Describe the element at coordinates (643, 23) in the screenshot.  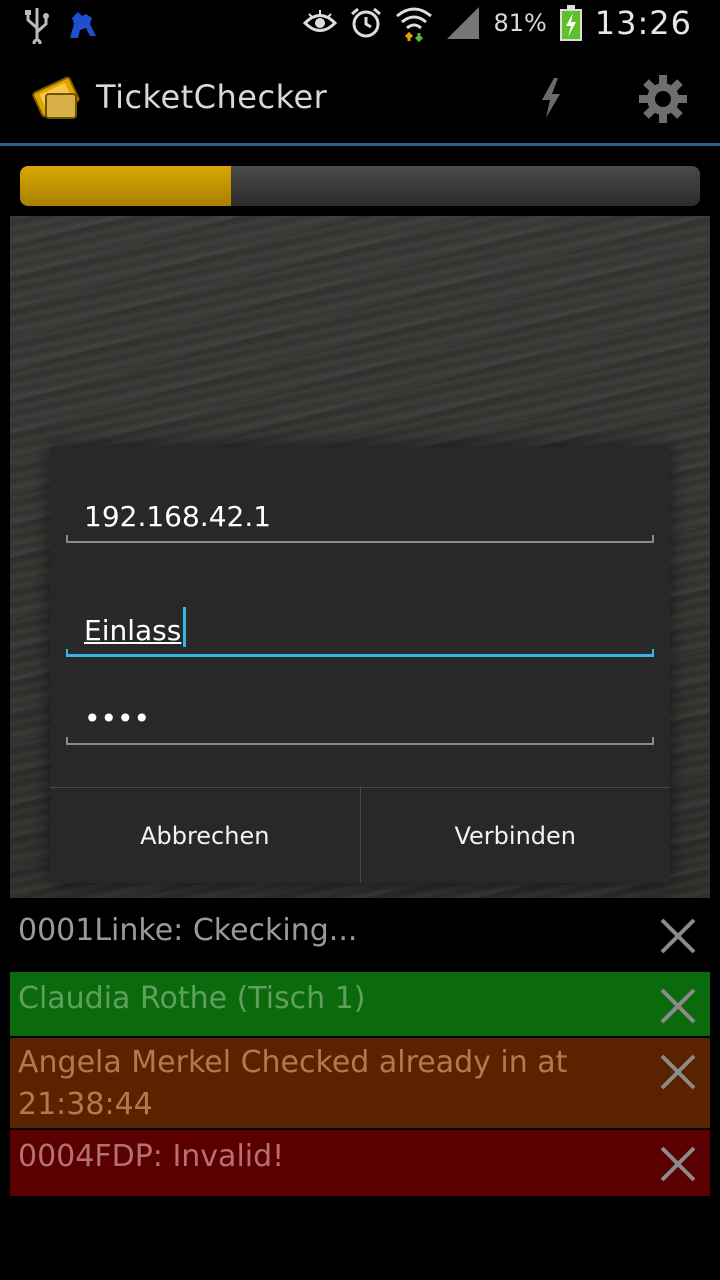
I see `clock: 13:26` at that location.